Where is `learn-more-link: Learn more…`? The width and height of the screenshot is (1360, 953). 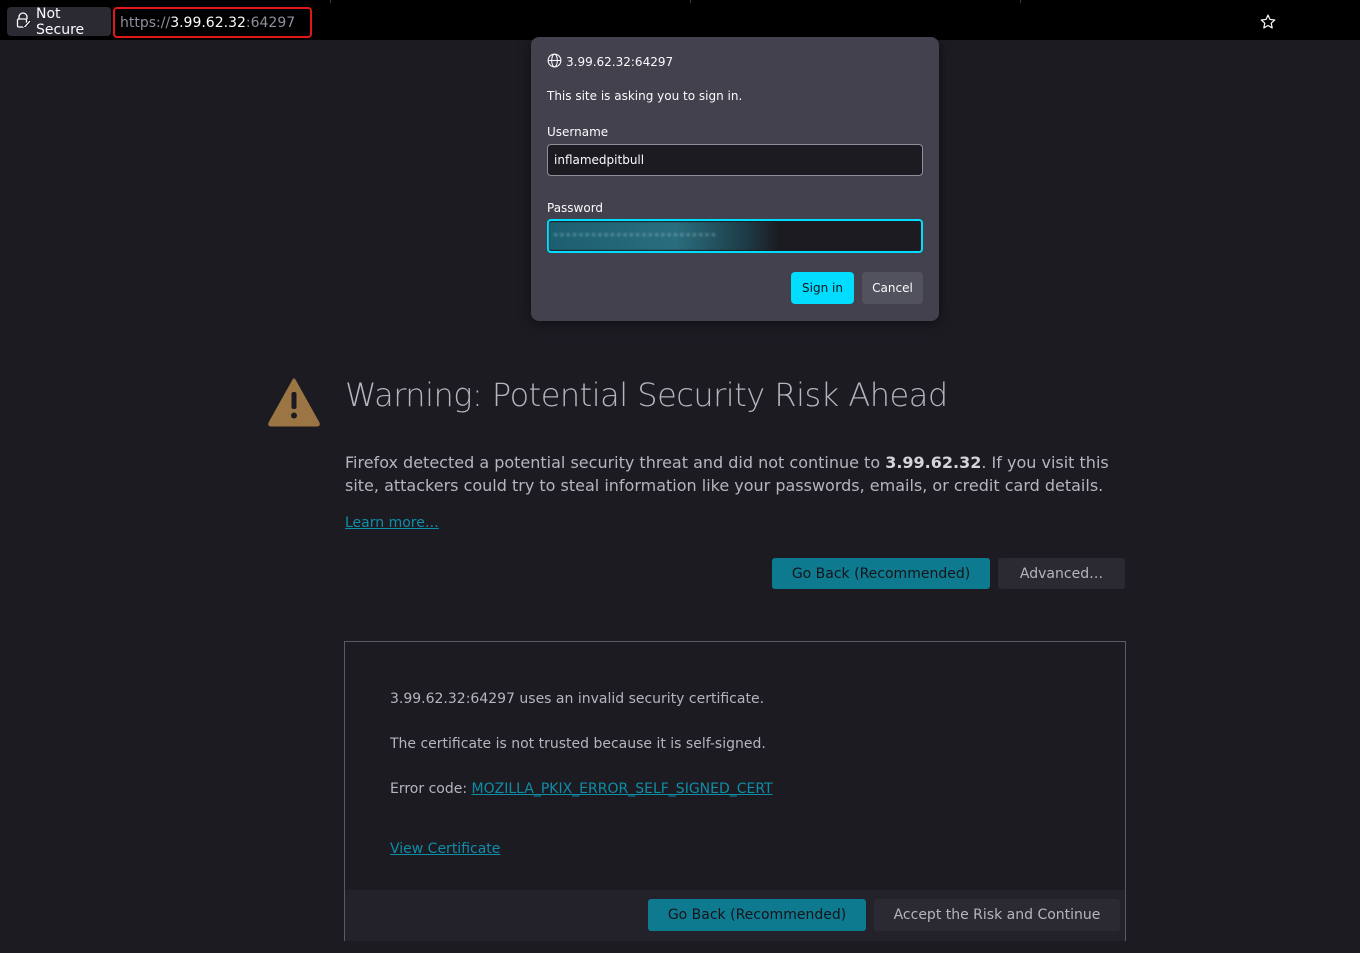
learn-more-link: Learn more… is located at coordinates (392, 523).